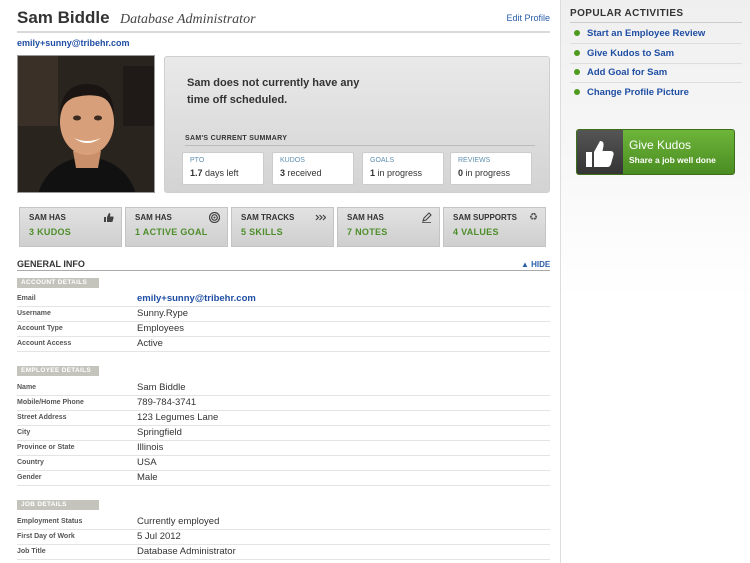 Image resolution: width=750 pixels, height=563 pixels. I want to click on info-row: Employment Status Currently employed, so click(283, 522).